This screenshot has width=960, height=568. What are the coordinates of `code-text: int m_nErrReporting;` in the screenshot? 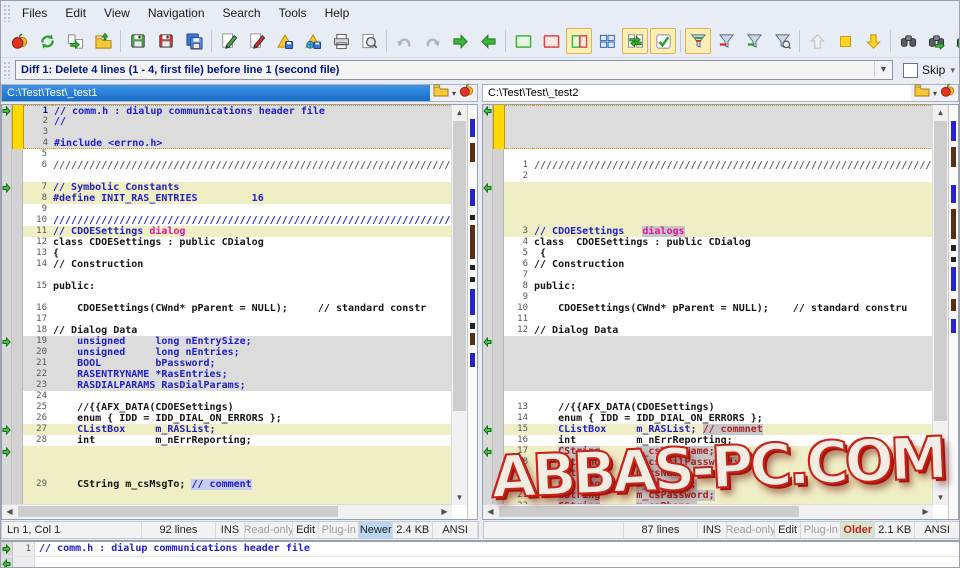 It's located at (251, 440).